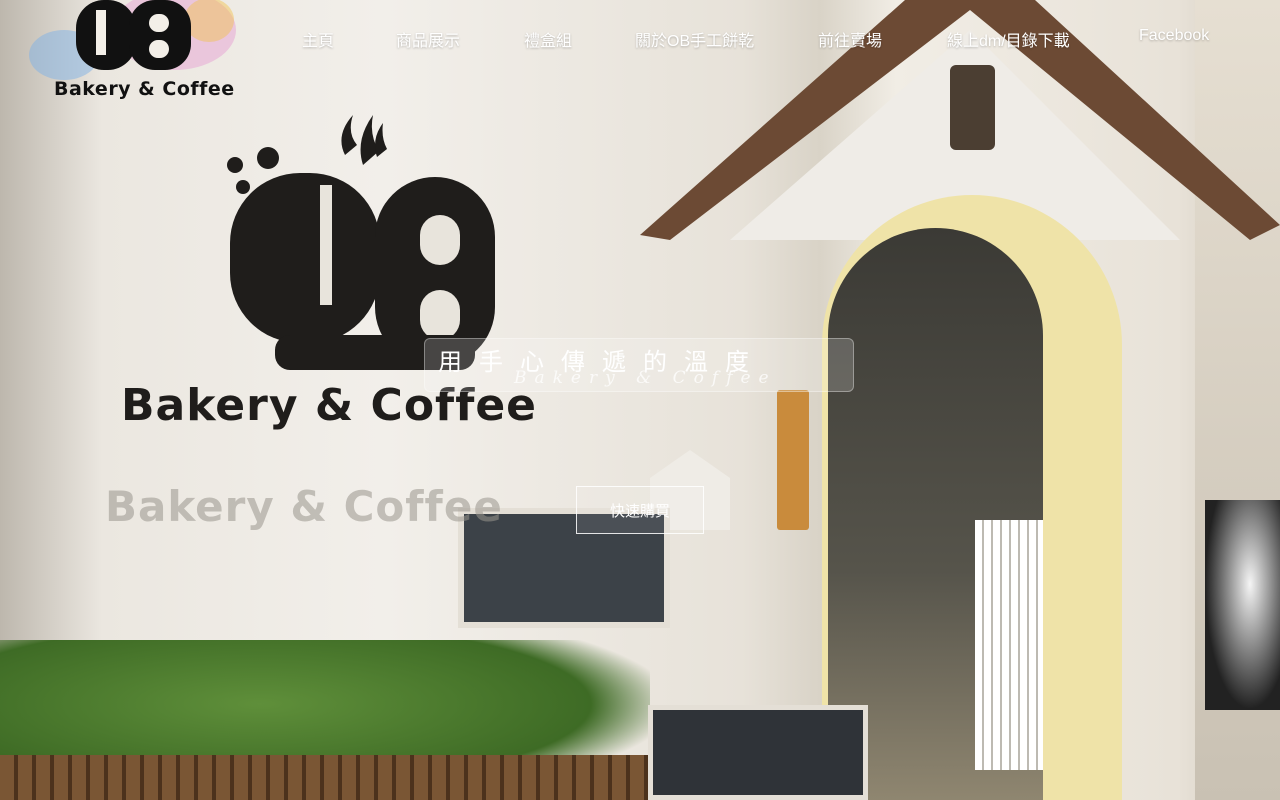 The image size is (1280, 800). What do you see at coordinates (1242, 605) in the screenshot?
I see `scooter` at bounding box center [1242, 605].